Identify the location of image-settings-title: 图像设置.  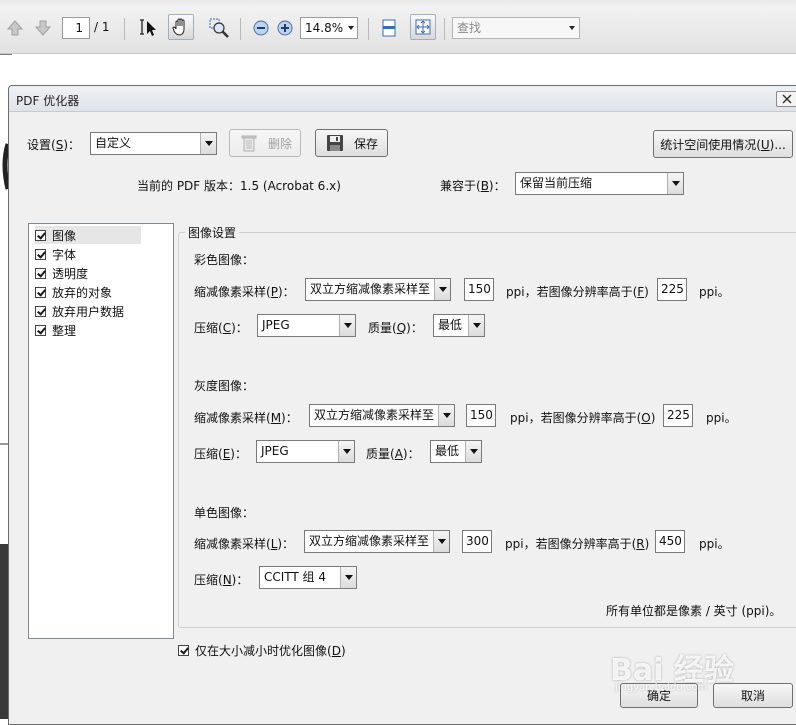
(212, 232).